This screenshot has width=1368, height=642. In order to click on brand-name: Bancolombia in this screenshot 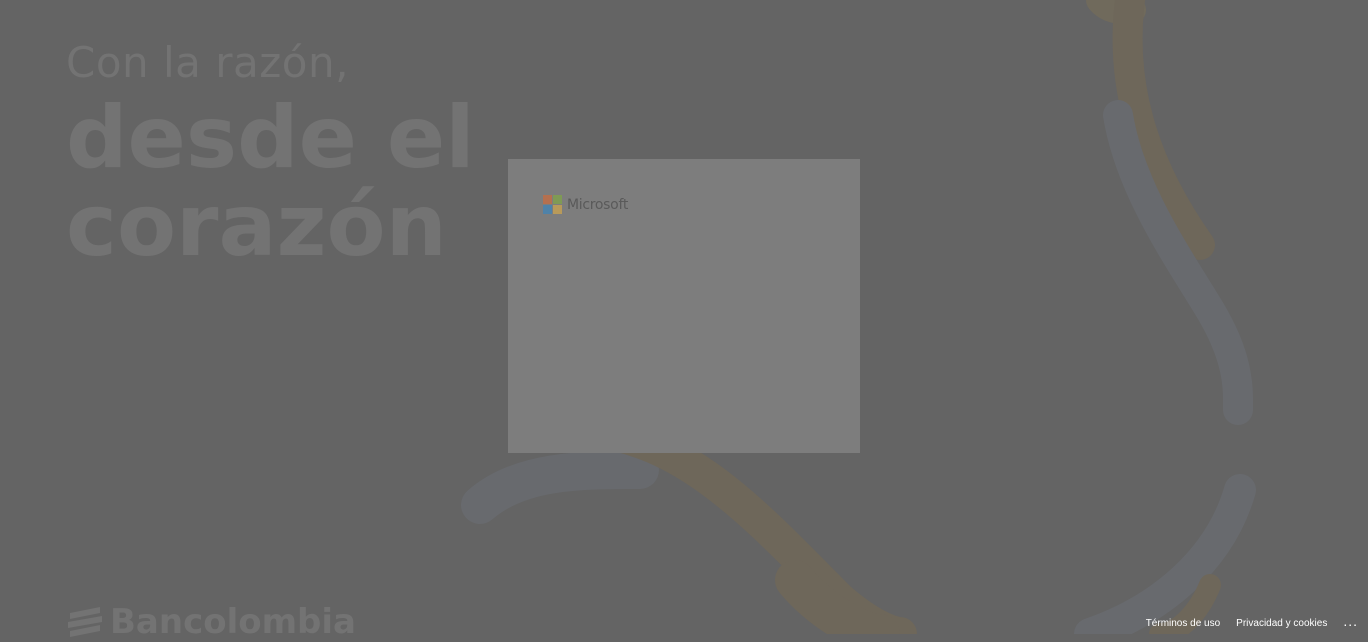, I will do `click(233, 622)`.